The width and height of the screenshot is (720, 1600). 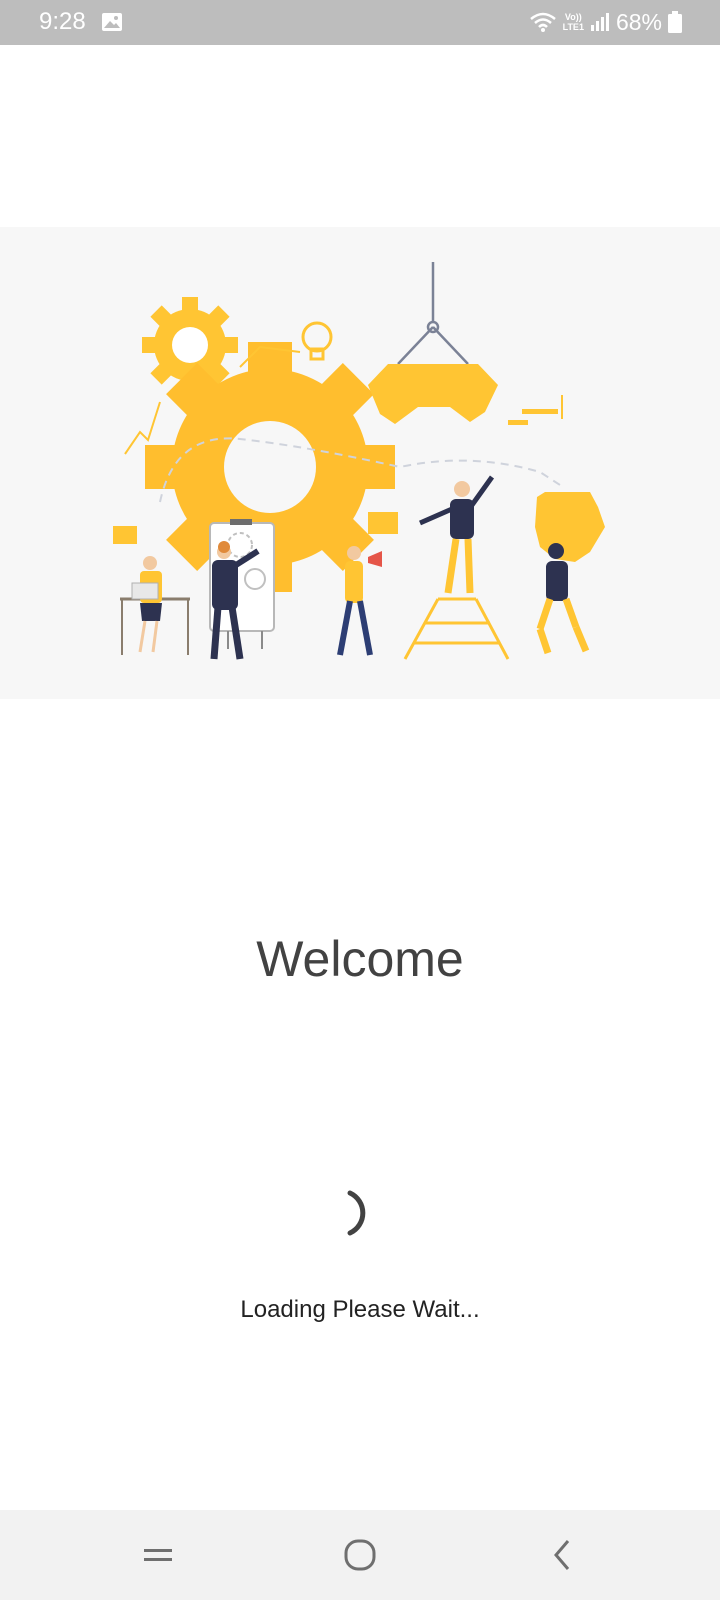 I want to click on lte-label-bottom: LTE1, so click(x=573, y=27).